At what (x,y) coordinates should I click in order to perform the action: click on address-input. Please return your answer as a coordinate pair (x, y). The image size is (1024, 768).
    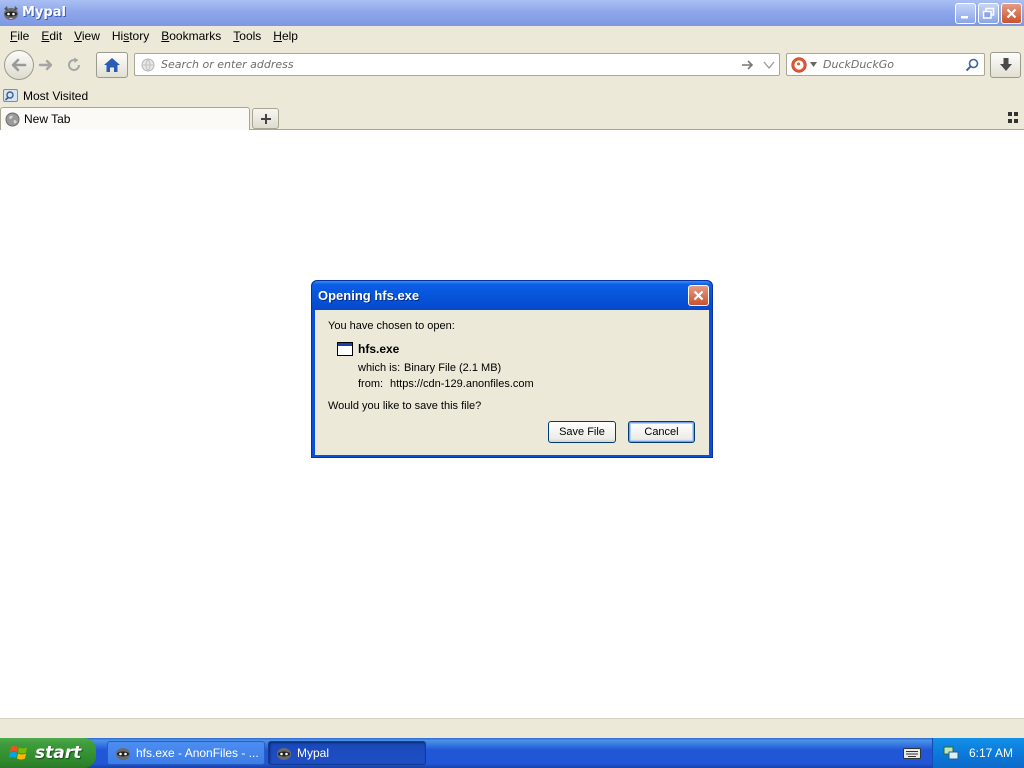
    Looking at the image, I should click on (441, 64).